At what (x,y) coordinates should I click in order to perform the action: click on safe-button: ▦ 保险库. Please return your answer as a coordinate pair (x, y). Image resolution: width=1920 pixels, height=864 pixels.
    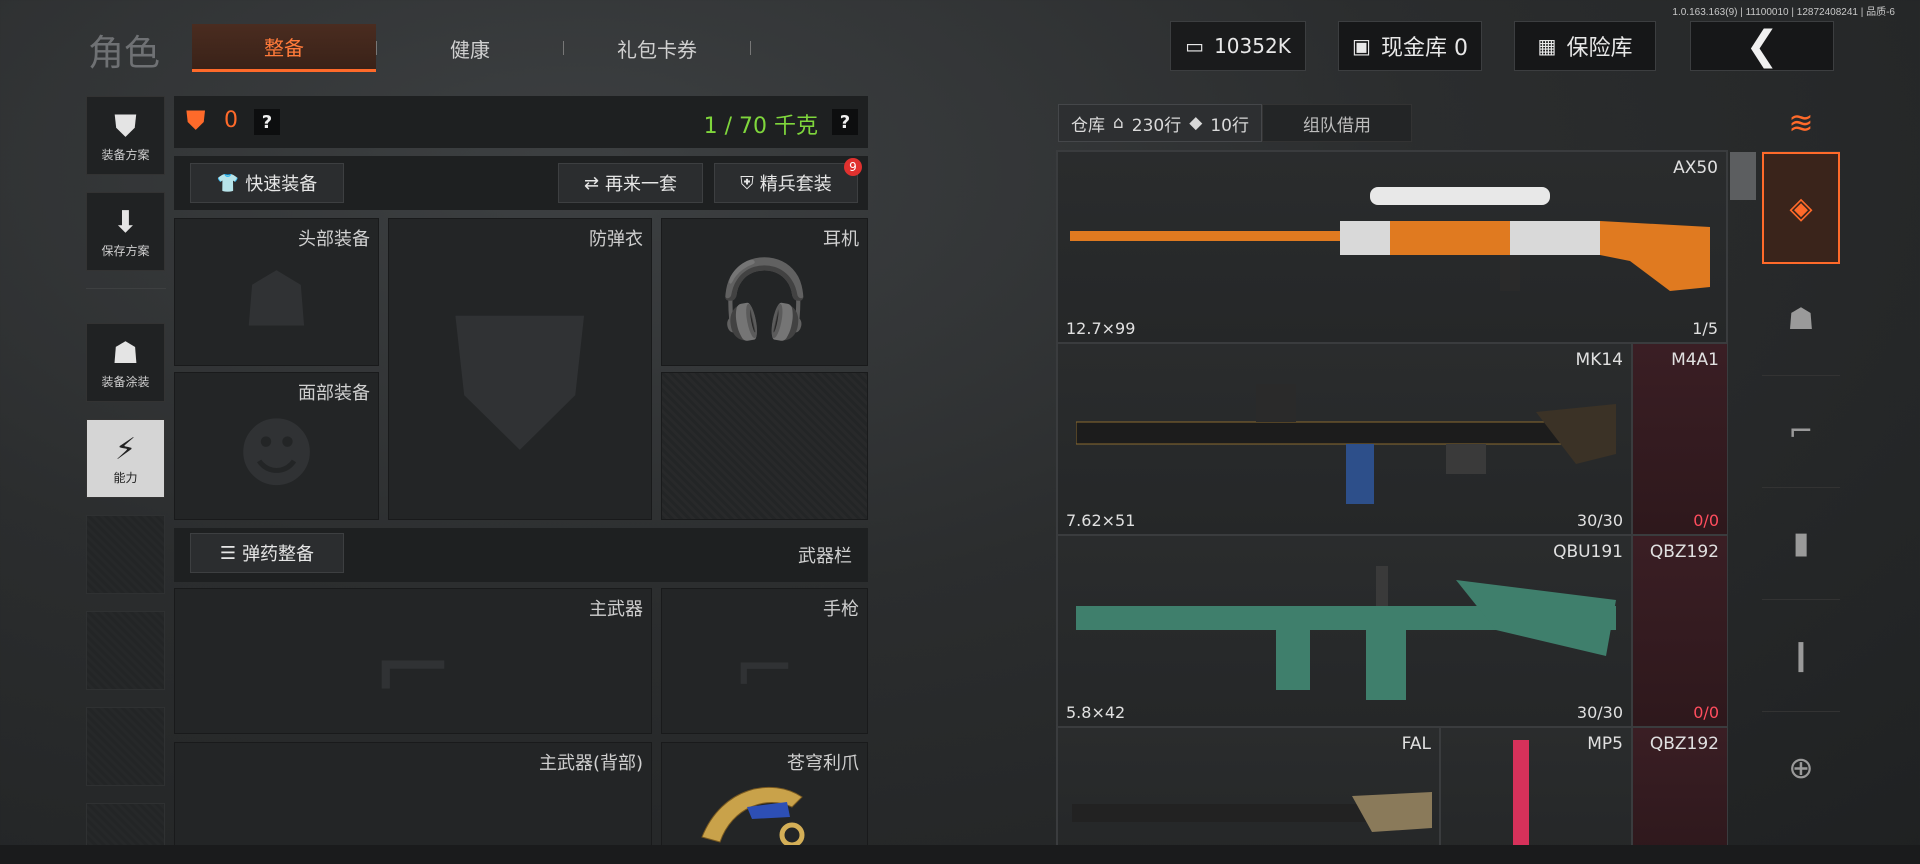
    Looking at the image, I should click on (1585, 46).